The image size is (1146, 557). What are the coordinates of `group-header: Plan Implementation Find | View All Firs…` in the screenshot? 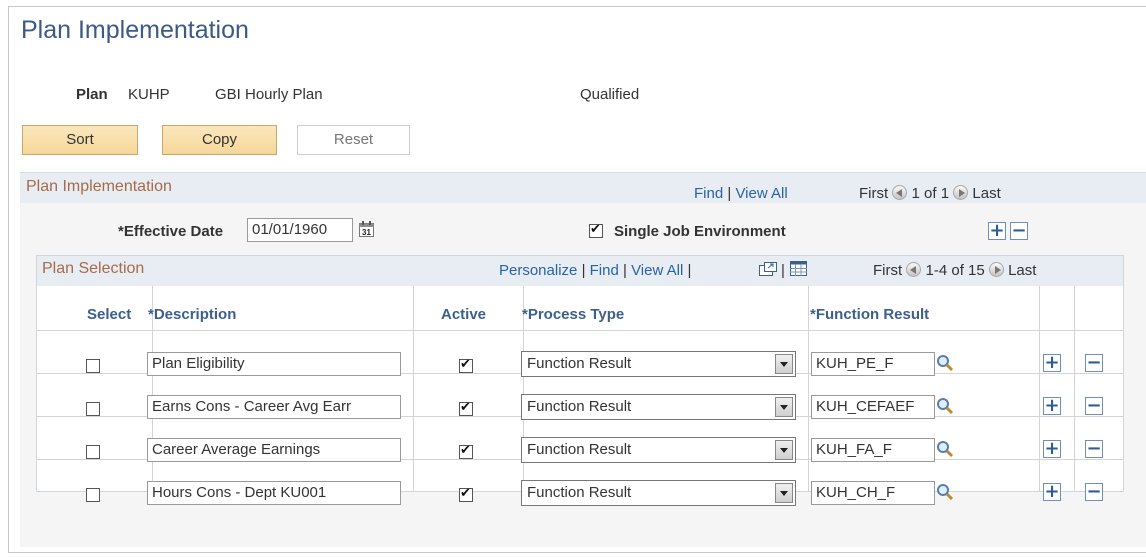 It's located at (583, 188).